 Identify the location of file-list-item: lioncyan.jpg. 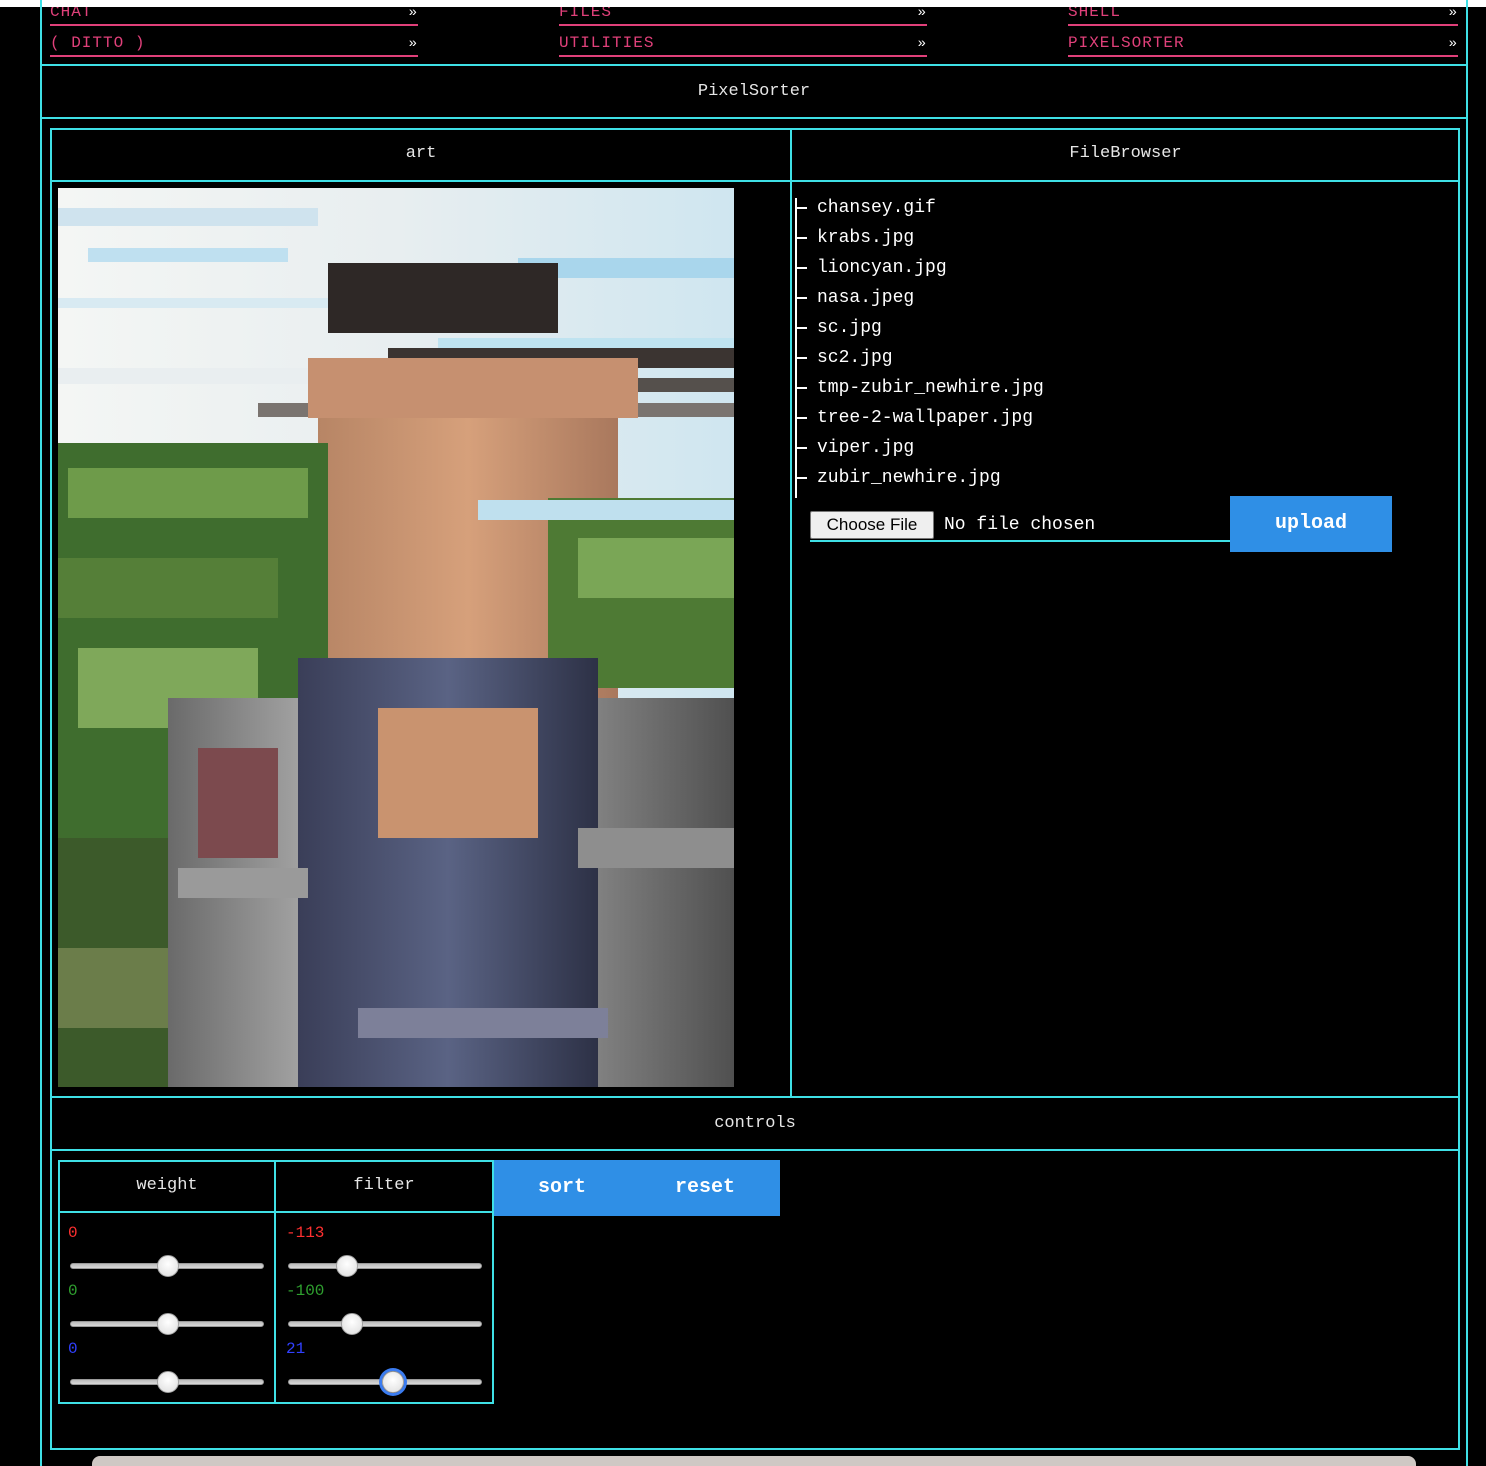
(872, 273).